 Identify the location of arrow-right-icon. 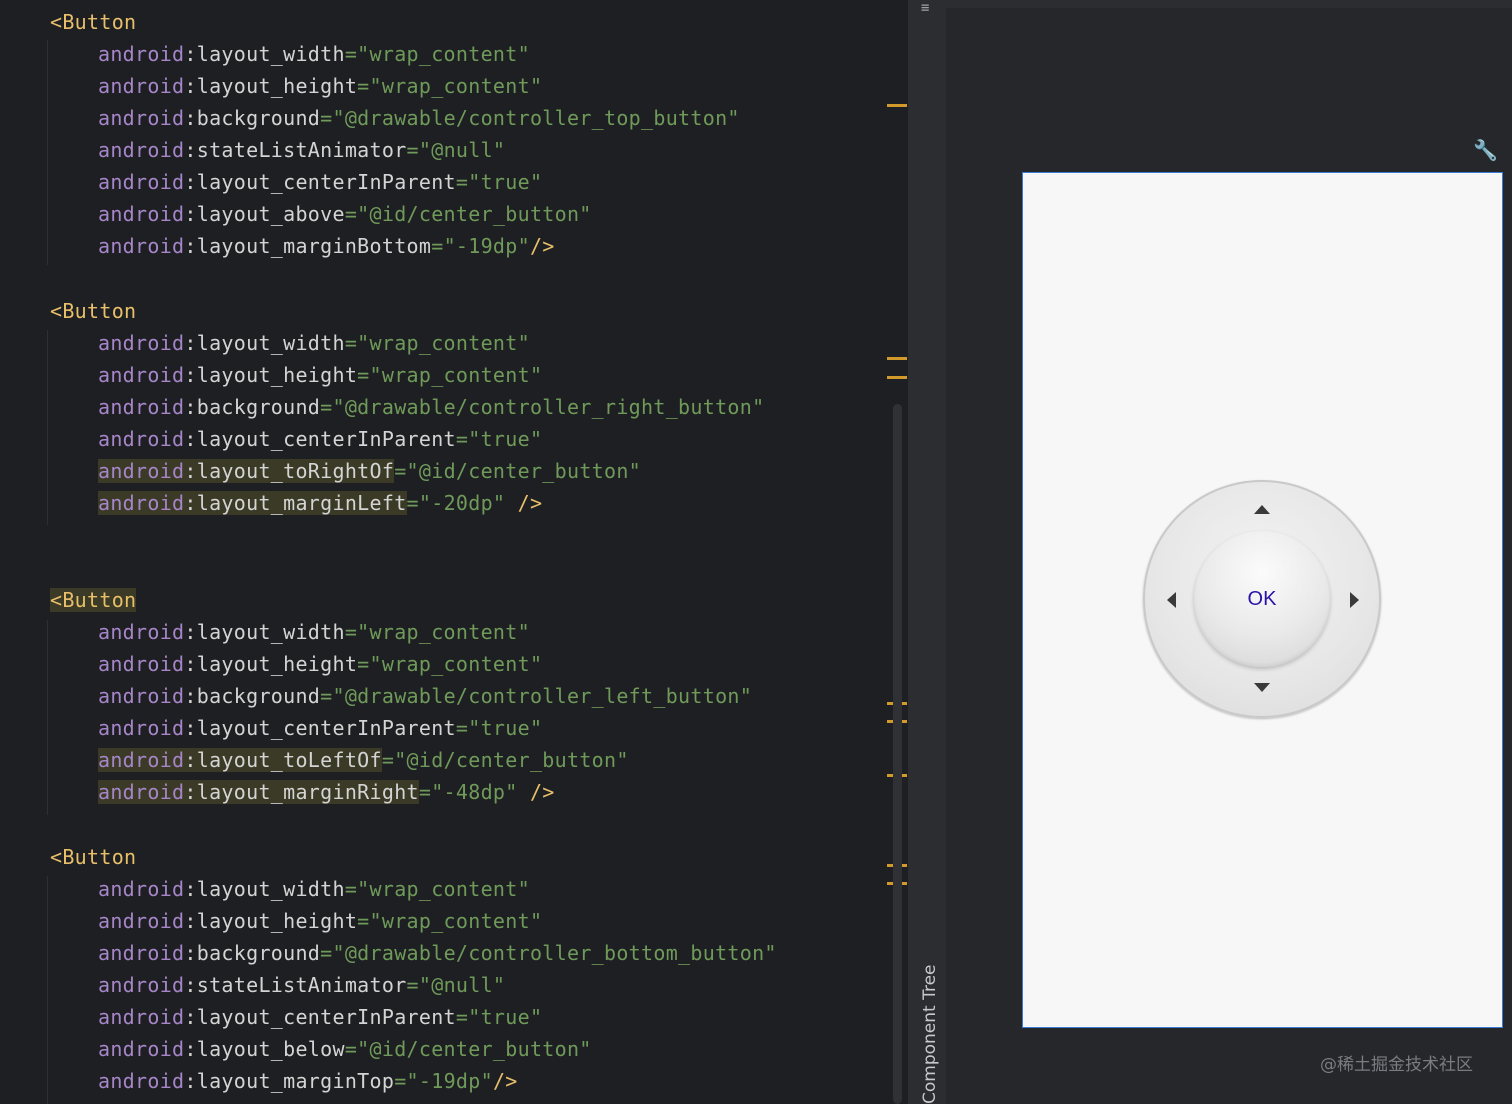
(1354, 600).